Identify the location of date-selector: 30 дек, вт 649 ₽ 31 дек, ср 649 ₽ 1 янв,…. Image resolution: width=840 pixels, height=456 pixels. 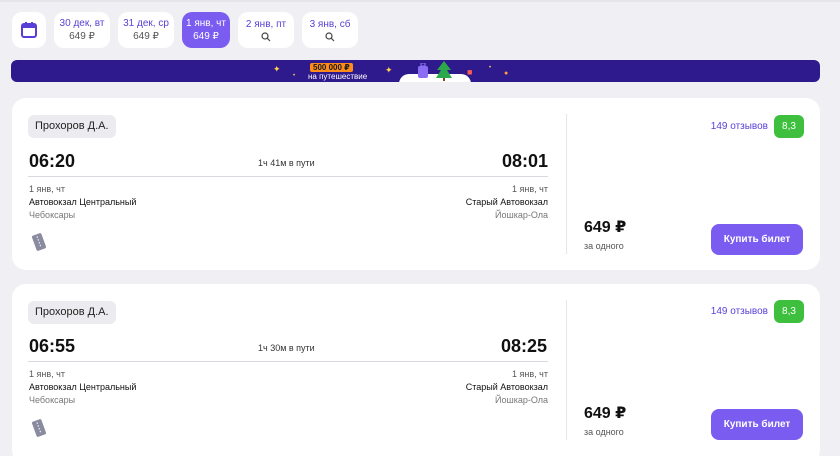
(185, 30).